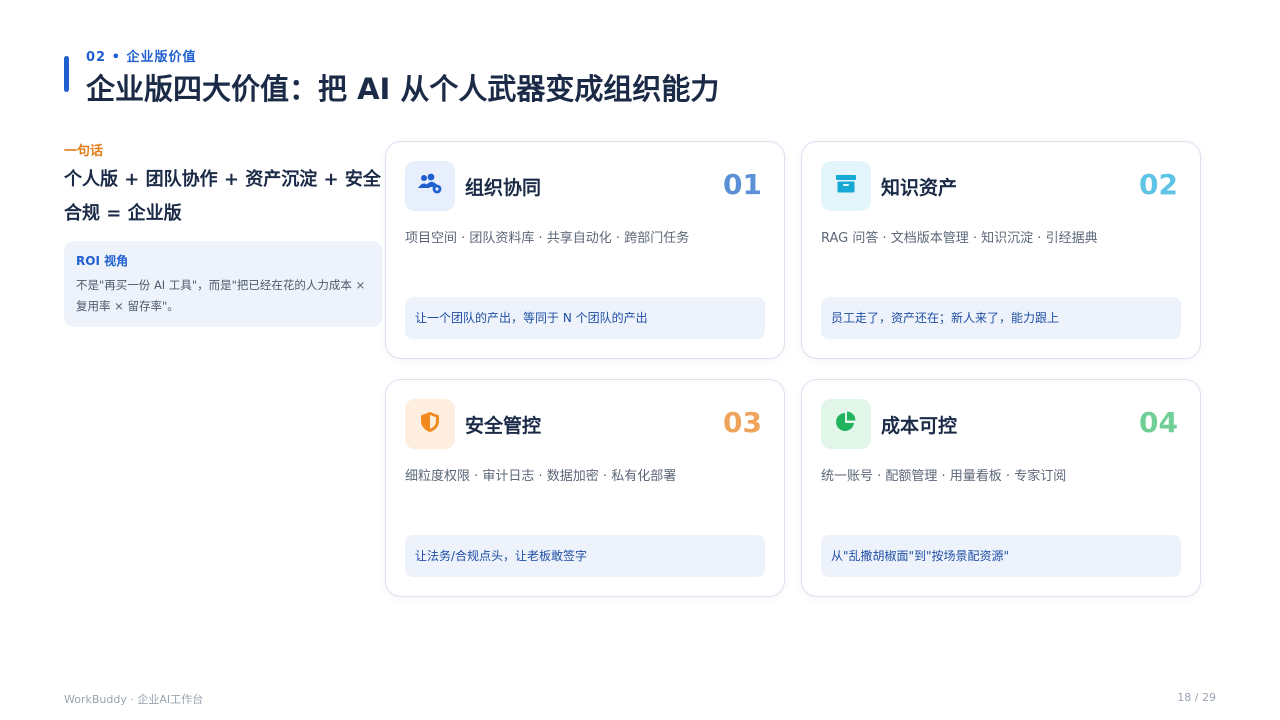 This screenshot has width=1280, height=720. I want to click on archive-box-icon, so click(846, 186).